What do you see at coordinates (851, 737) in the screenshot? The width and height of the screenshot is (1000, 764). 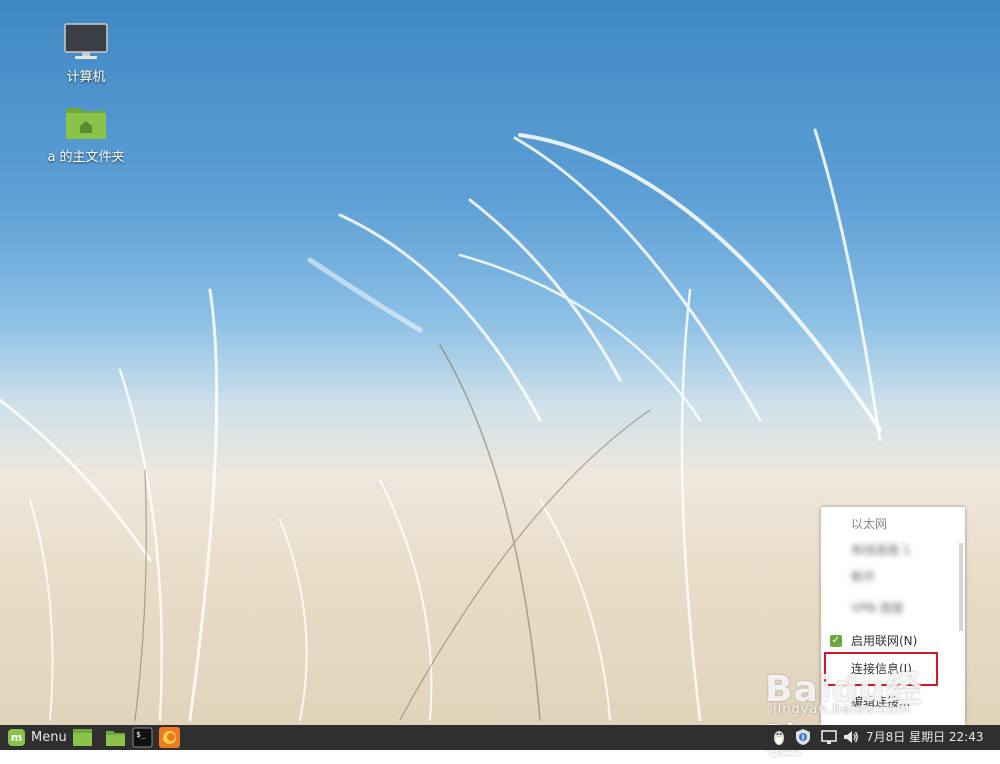 I see `volume-icon` at bounding box center [851, 737].